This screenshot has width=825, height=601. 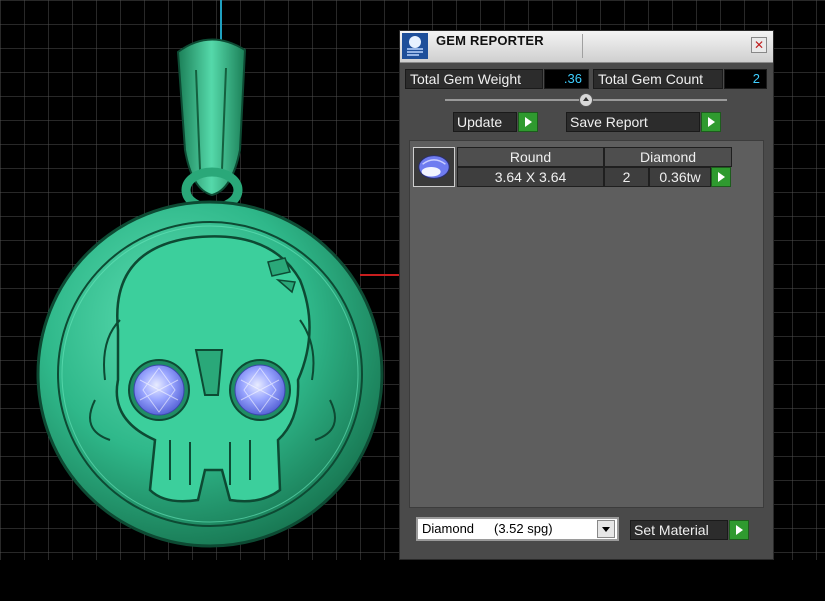 I want to click on material-select-name: Diamond, so click(x=448, y=528).